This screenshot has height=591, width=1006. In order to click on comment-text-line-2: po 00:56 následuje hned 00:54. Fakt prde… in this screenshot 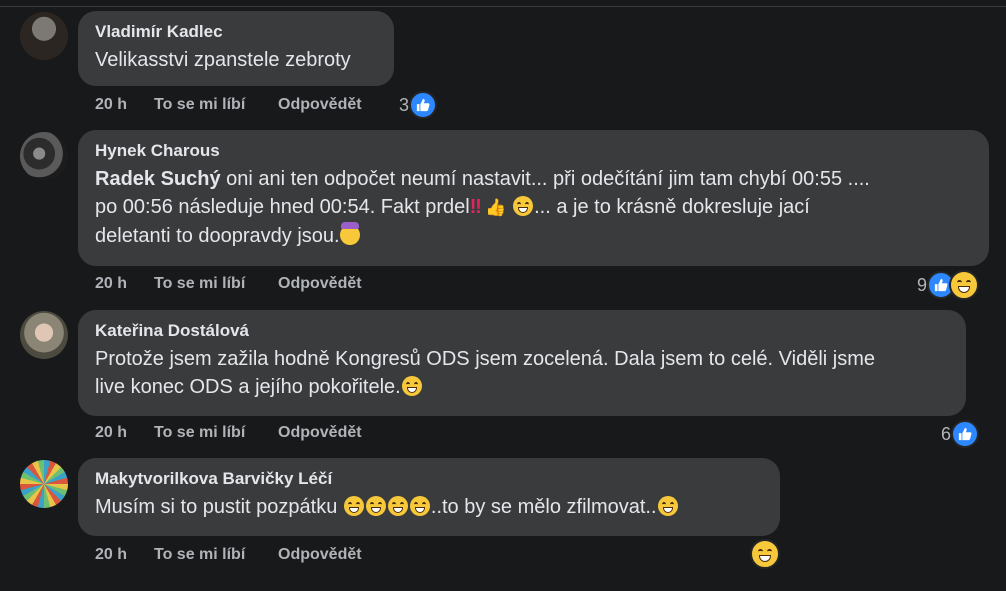, I will do `click(282, 207)`.